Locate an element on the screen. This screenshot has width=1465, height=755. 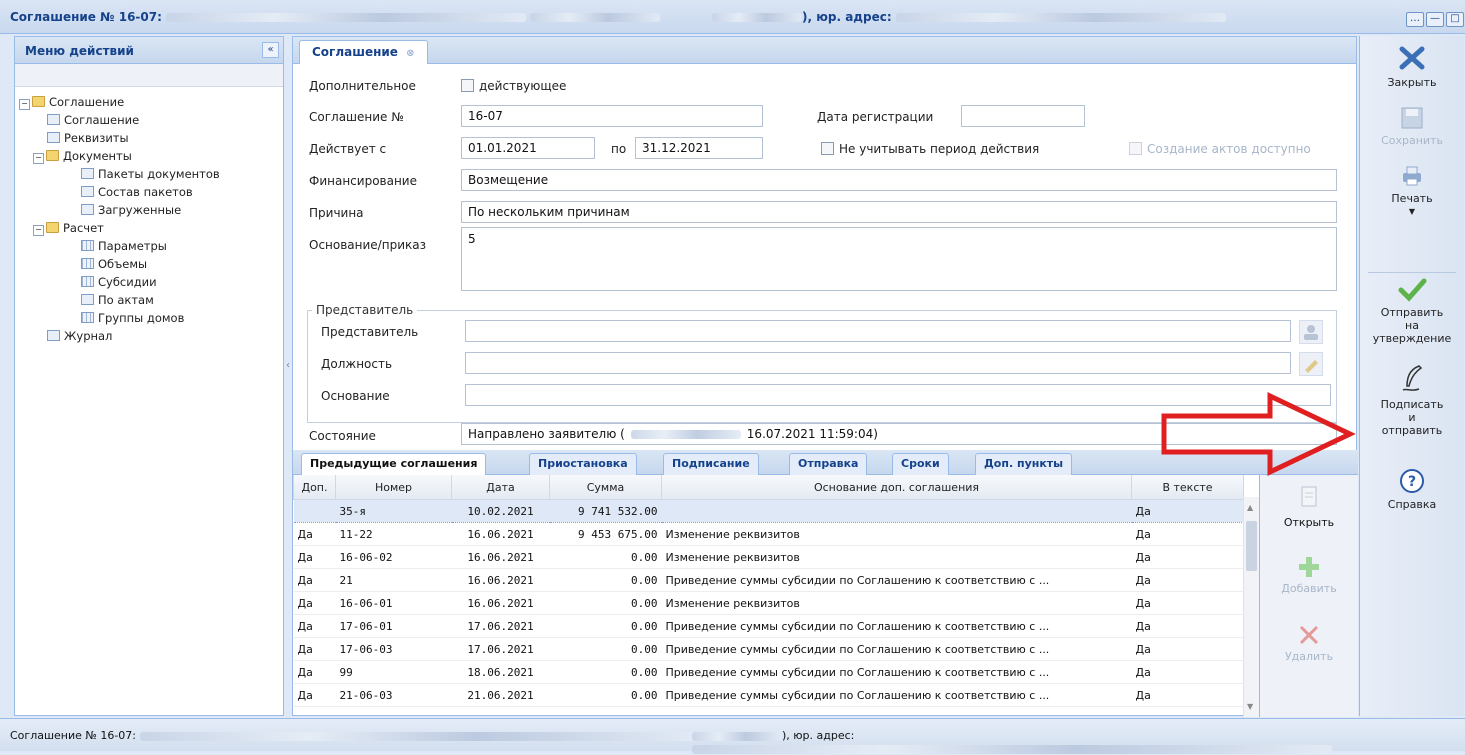
help-icon: ? is located at coordinates (1412, 481).